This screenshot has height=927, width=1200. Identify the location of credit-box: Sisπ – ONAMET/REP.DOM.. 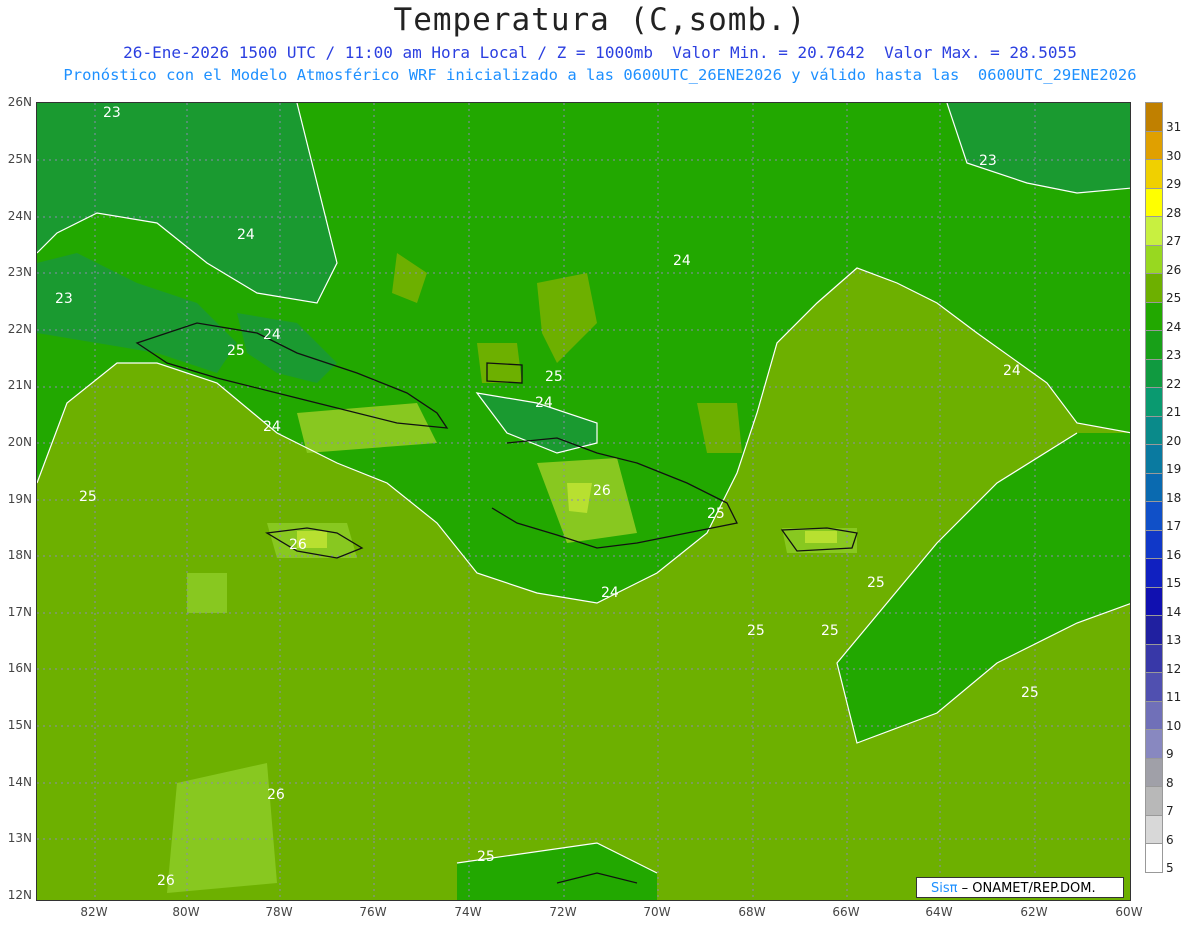
(1020, 887).